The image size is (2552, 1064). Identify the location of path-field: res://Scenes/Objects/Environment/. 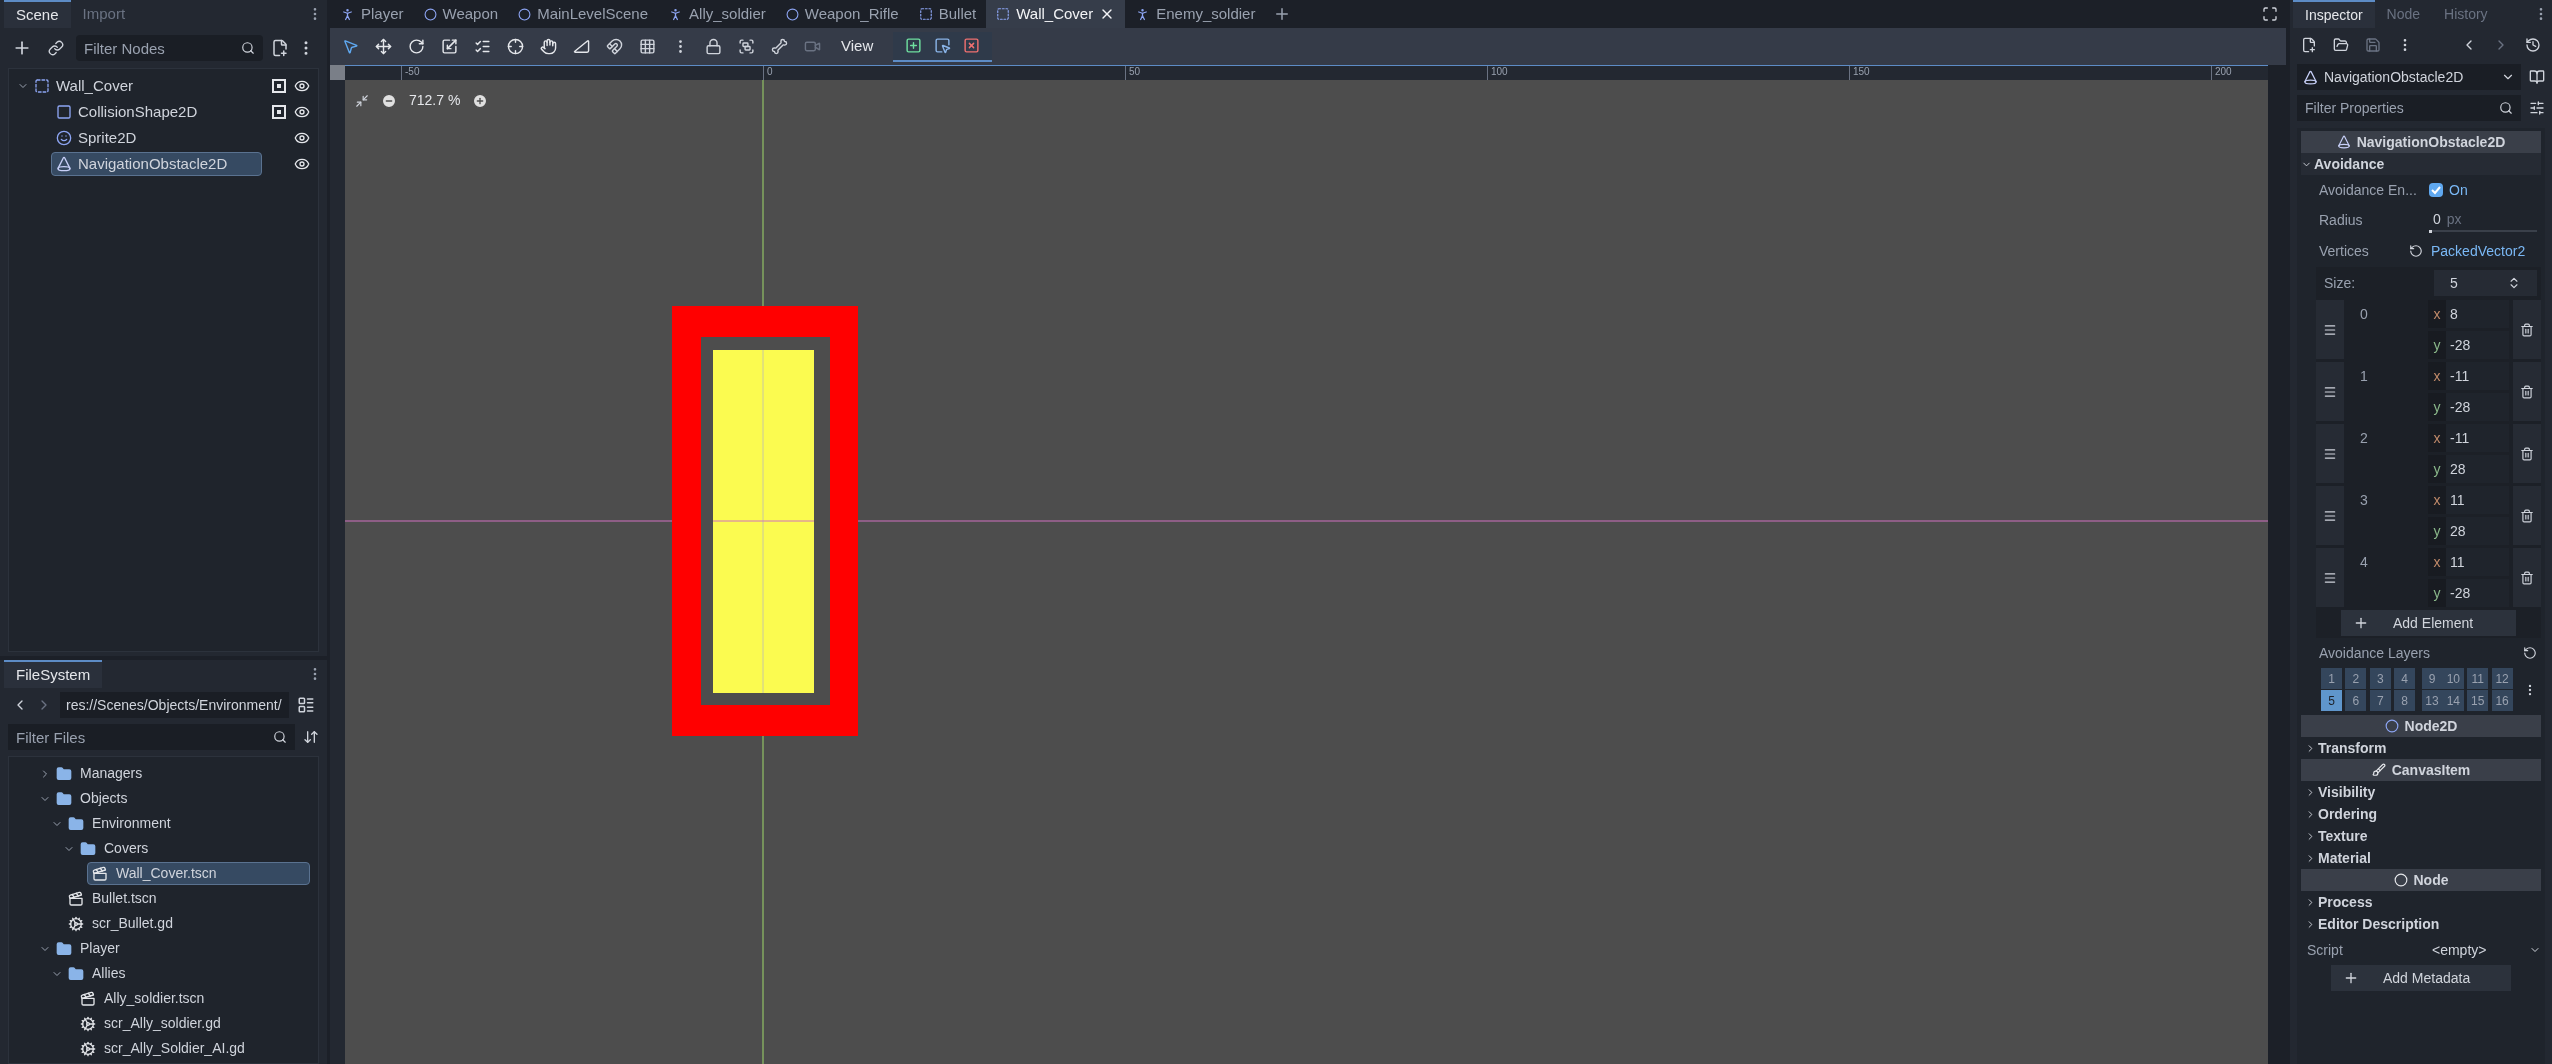
(174, 705).